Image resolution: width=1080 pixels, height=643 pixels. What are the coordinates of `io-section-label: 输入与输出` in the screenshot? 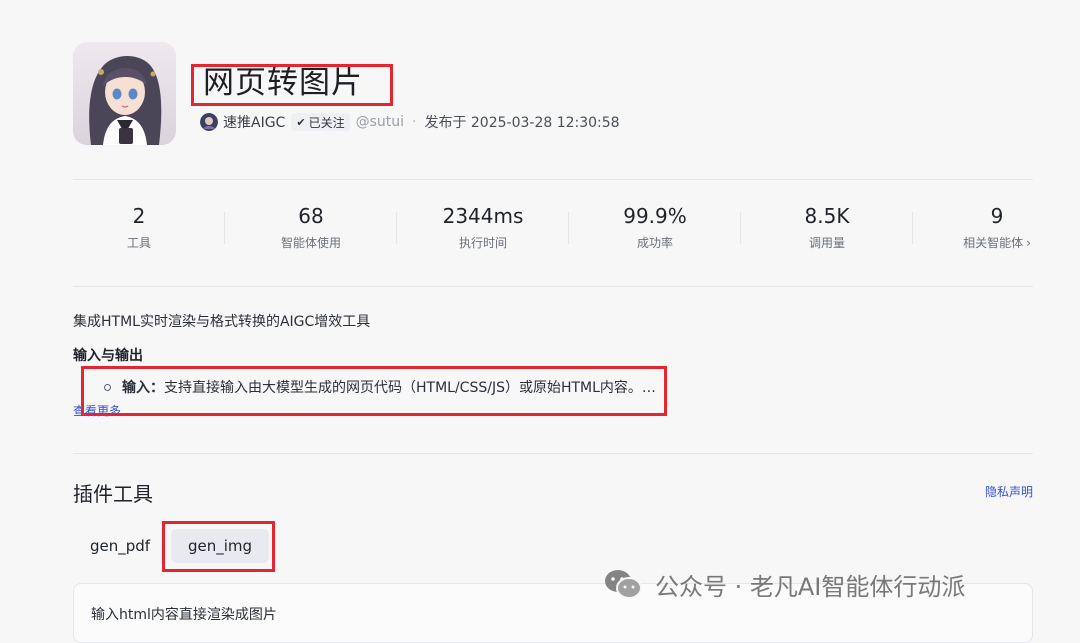 It's located at (108, 356).